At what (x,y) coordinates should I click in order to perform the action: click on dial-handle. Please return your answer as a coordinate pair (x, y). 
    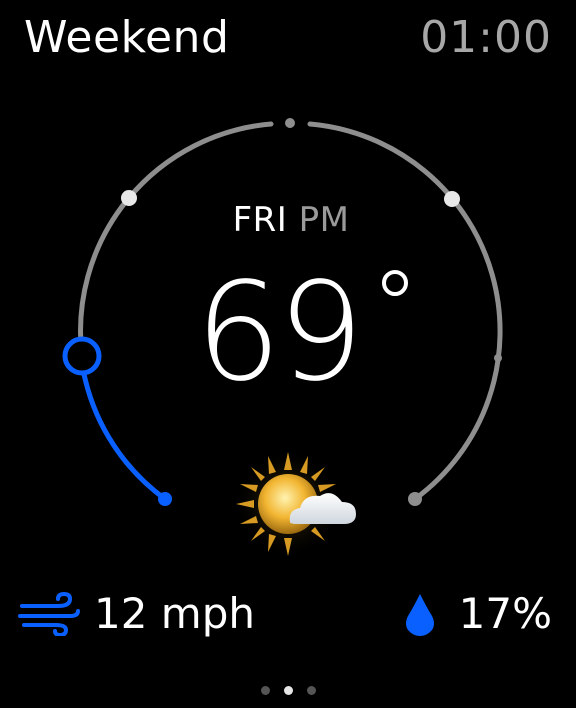
    Looking at the image, I should click on (82, 356).